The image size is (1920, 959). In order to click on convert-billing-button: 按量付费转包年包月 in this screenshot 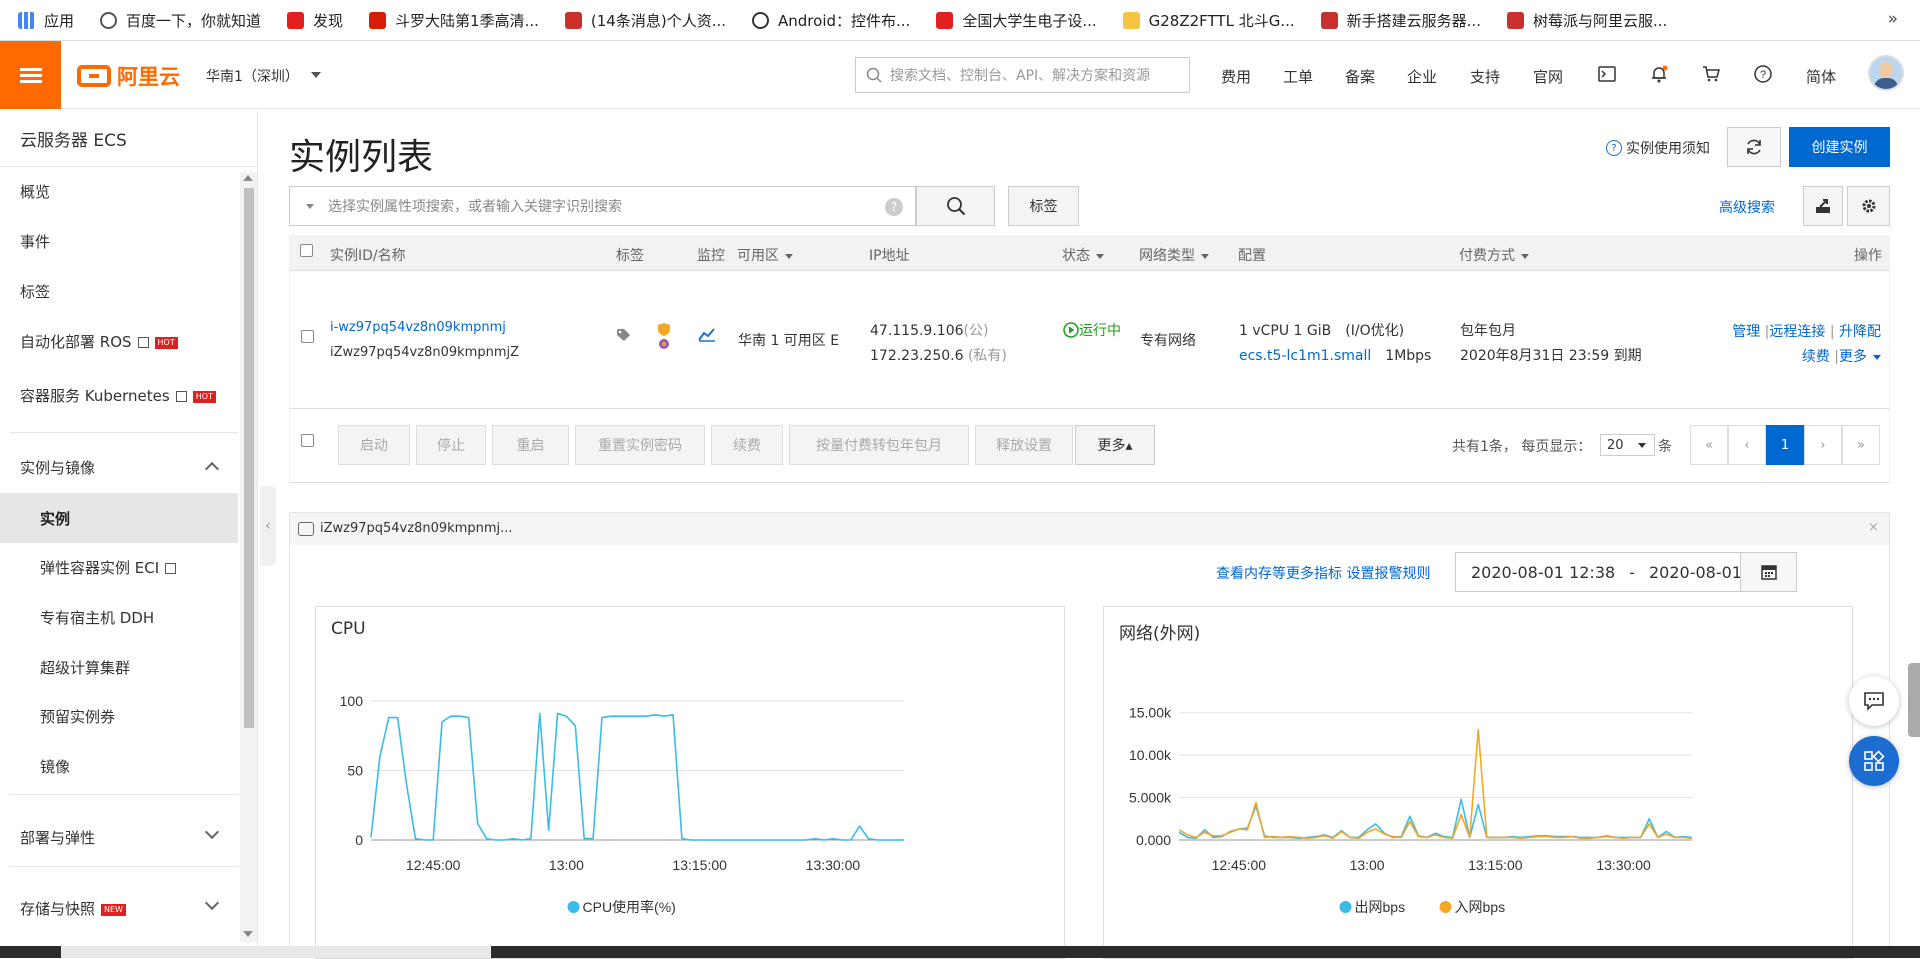, I will do `click(879, 445)`.